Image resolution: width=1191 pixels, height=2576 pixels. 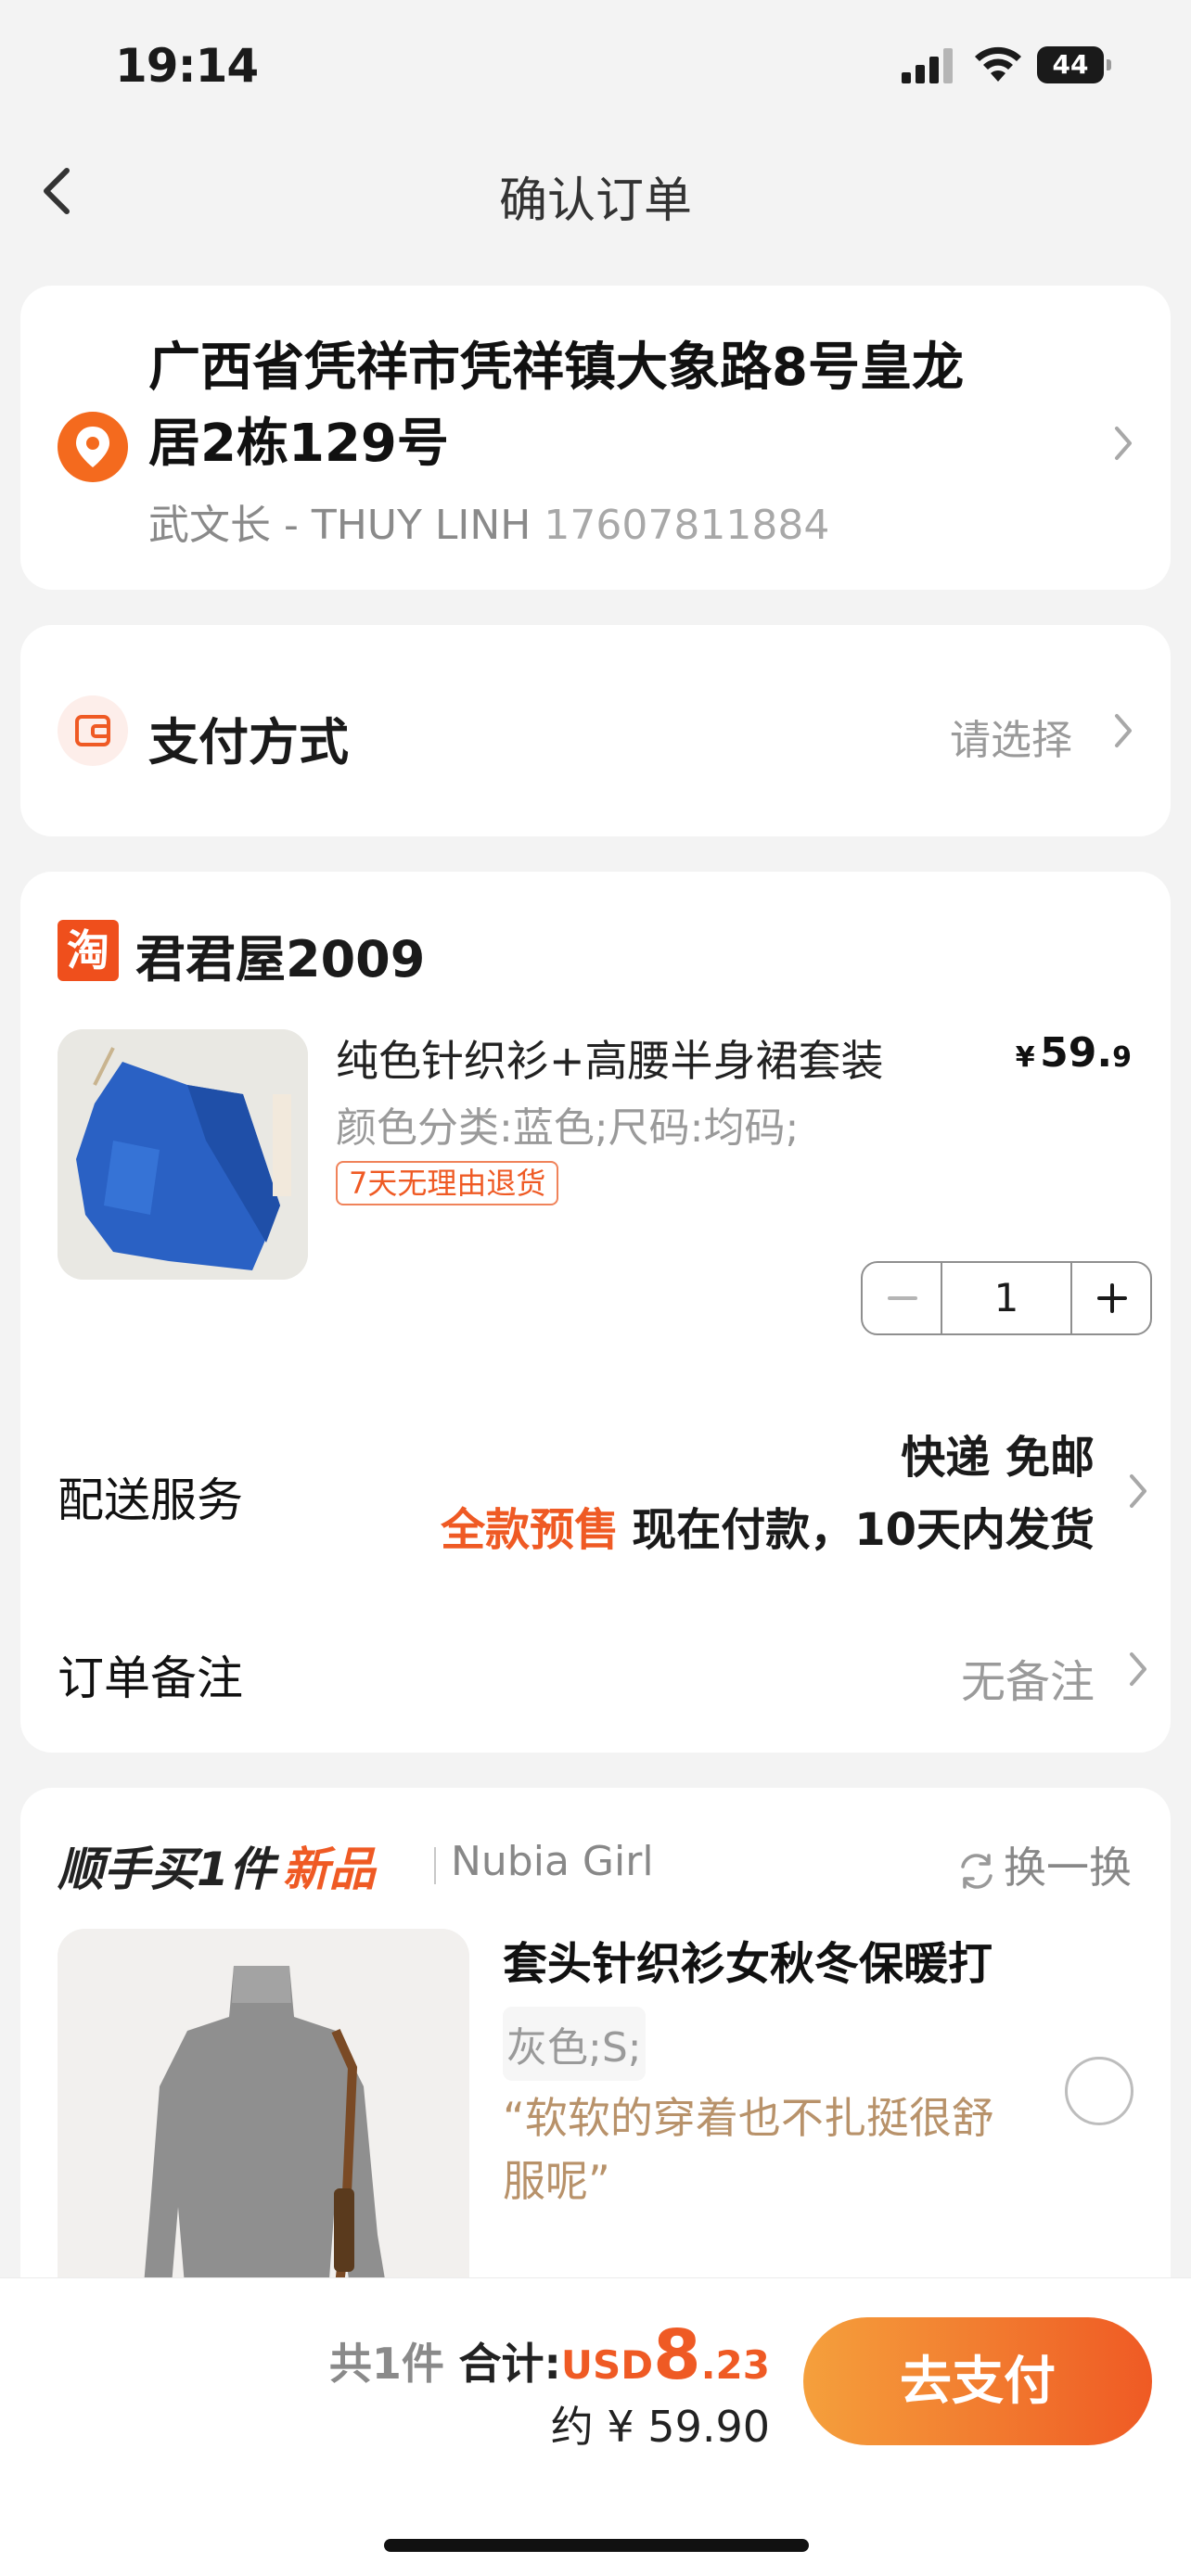 What do you see at coordinates (748, 2150) in the screenshot?
I see `recommendation-review-quote: “软软的穿着也不扎挺很舒服呢”` at bounding box center [748, 2150].